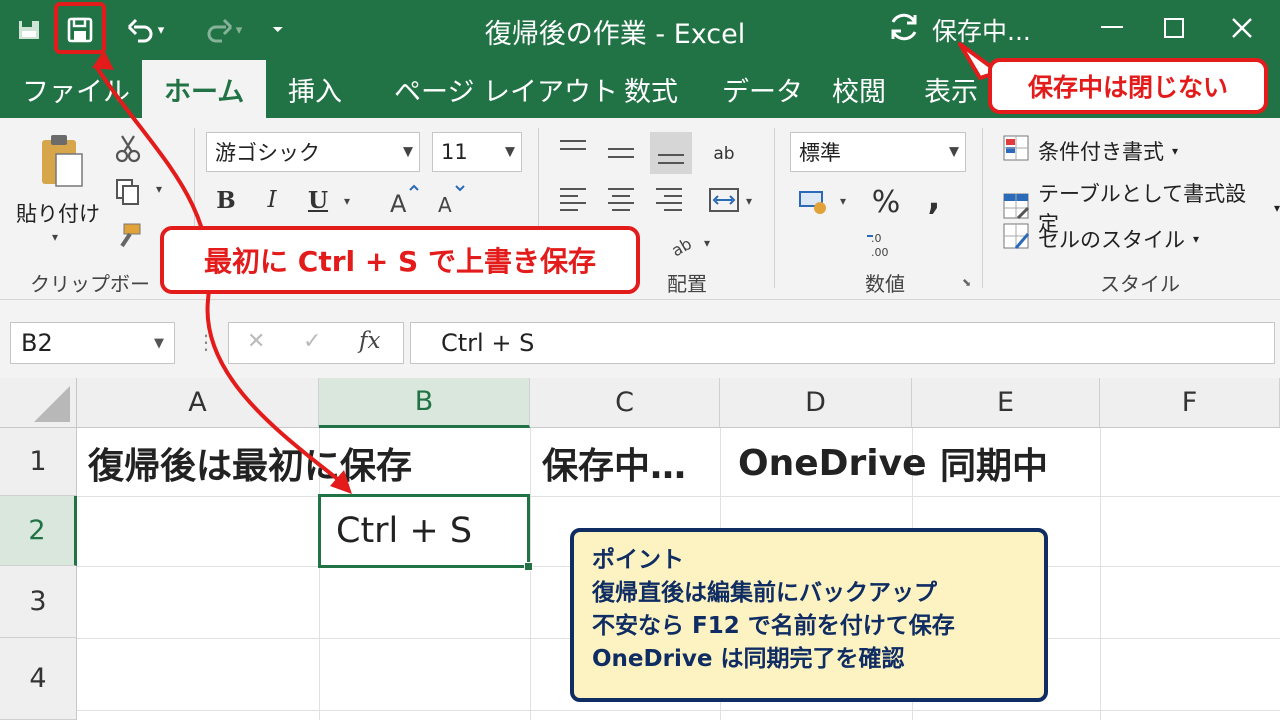 Image resolution: width=1280 pixels, height=720 pixels. Describe the element at coordinates (638, 560) in the screenshot. I see `point-heading: ポイント` at that location.